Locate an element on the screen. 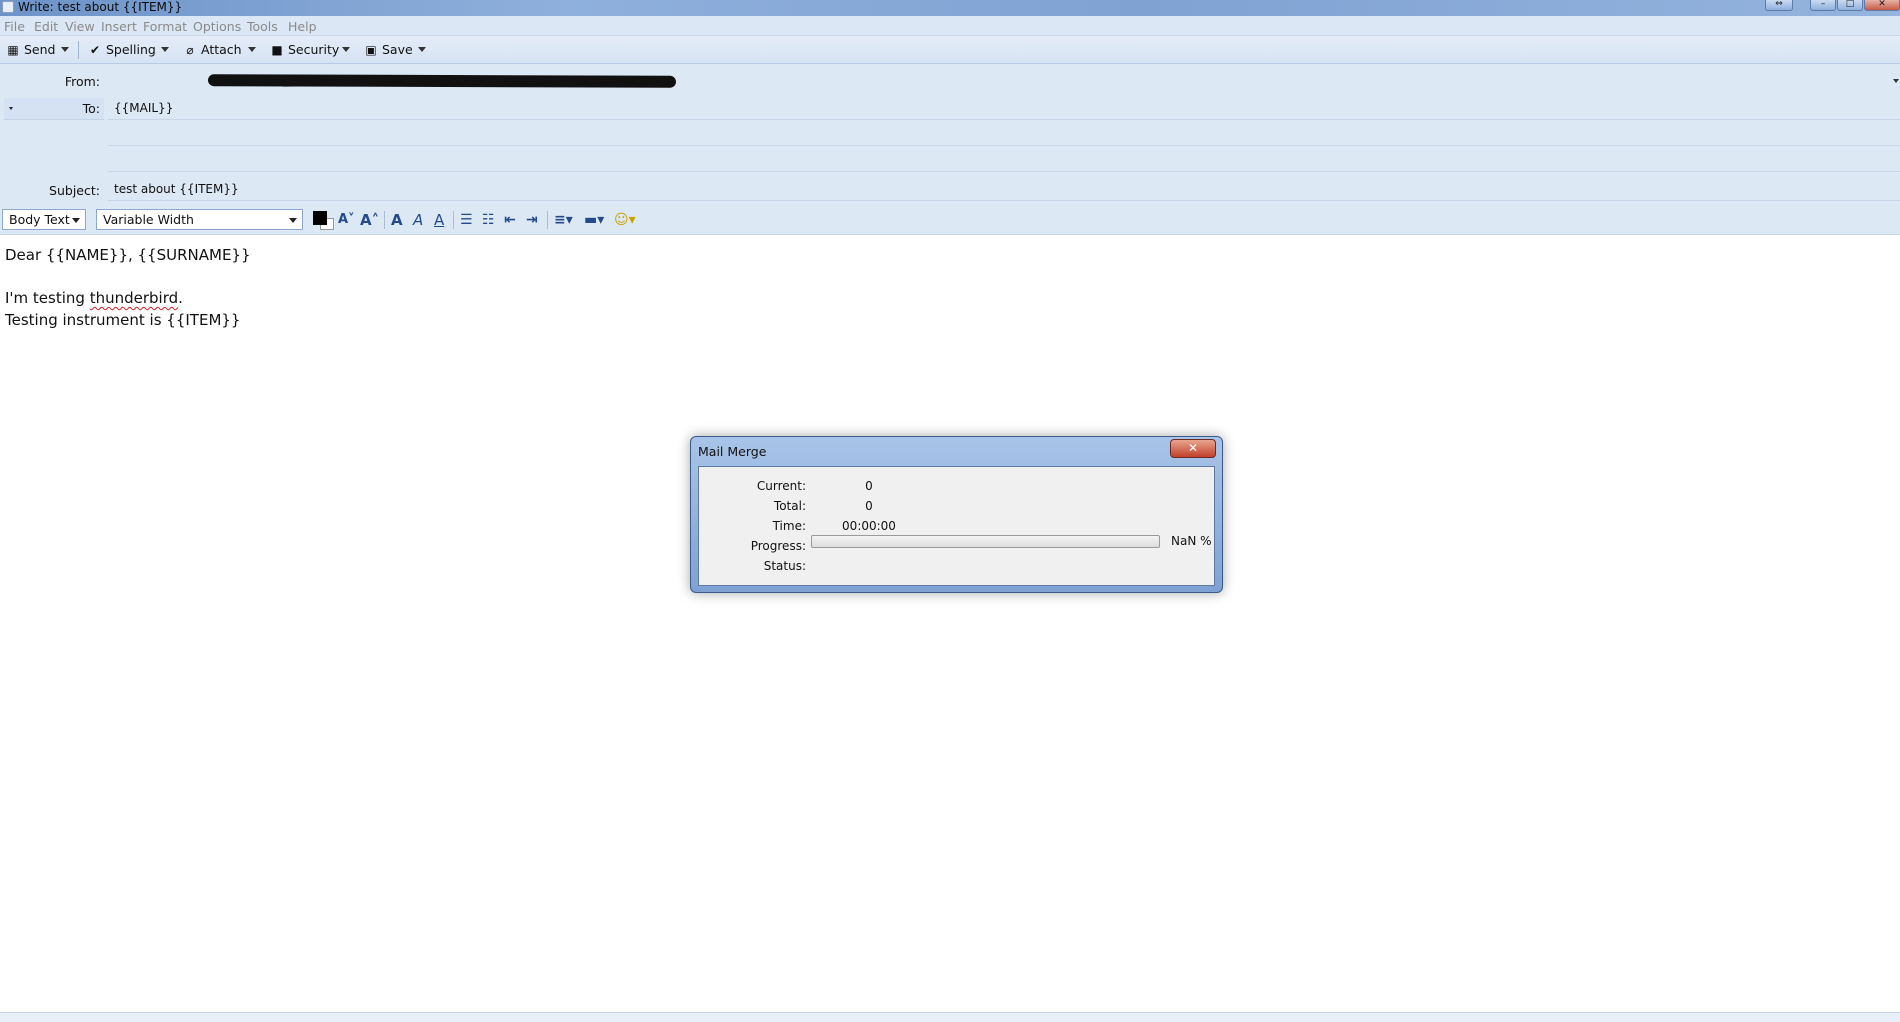 The height and width of the screenshot is (1022, 1900). numbered-list-icon: ☷ is located at coordinates (488, 220).